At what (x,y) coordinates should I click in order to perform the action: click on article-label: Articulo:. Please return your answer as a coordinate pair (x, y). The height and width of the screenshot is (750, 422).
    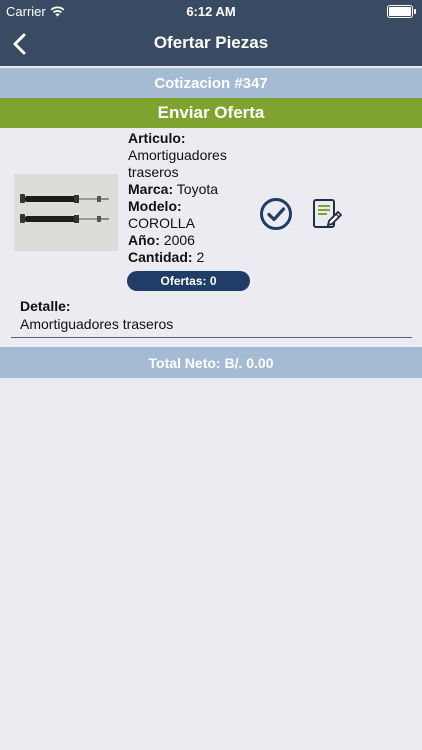
    Looking at the image, I should click on (157, 138).